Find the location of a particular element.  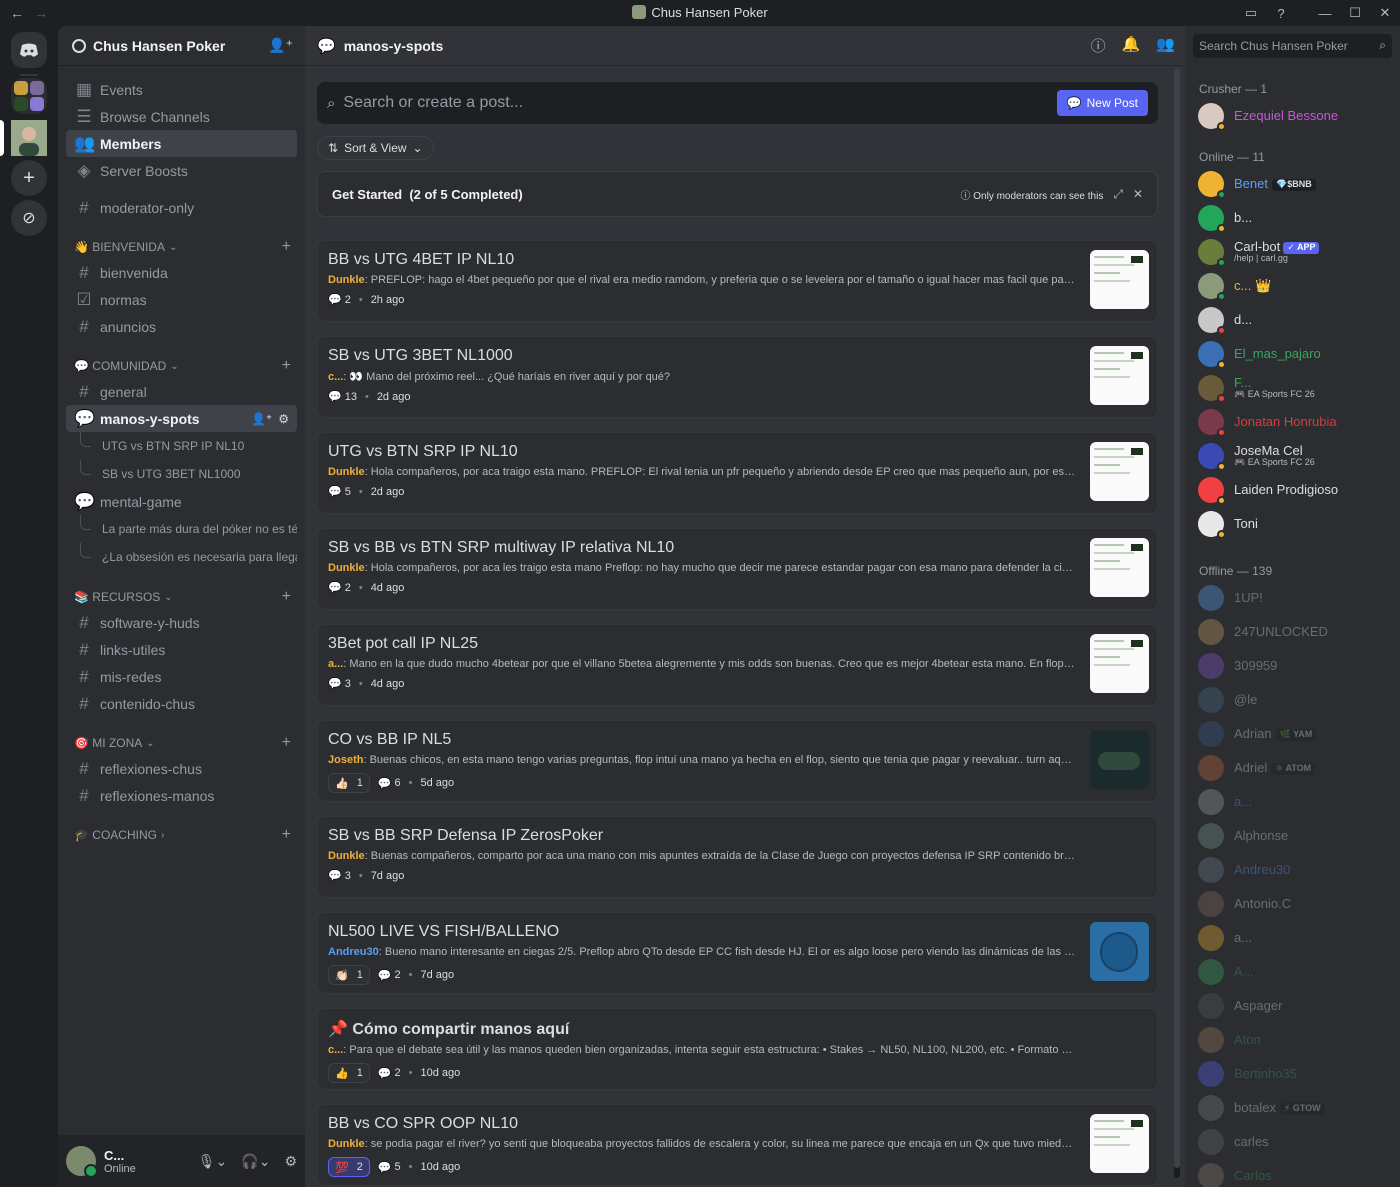

reaction-button: 👏🏻 1 is located at coordinates (349, 975).